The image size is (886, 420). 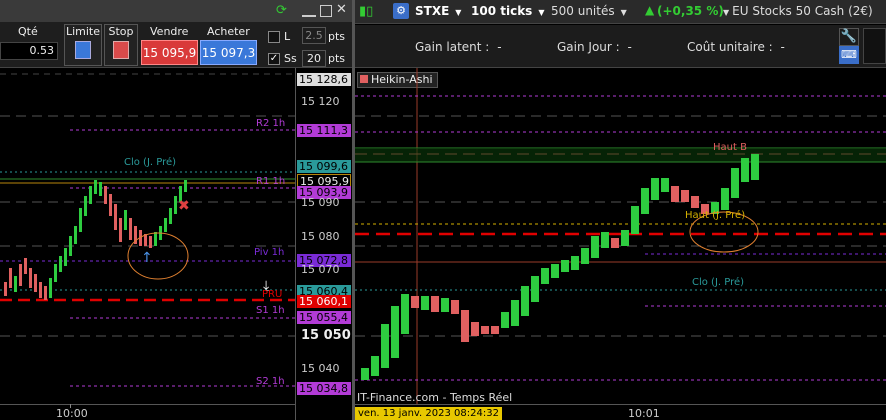 What do you see at coordinates (72, 413) in the screenshot?
I see `left-time-label: 10:00` at bounding box center [72, 413].